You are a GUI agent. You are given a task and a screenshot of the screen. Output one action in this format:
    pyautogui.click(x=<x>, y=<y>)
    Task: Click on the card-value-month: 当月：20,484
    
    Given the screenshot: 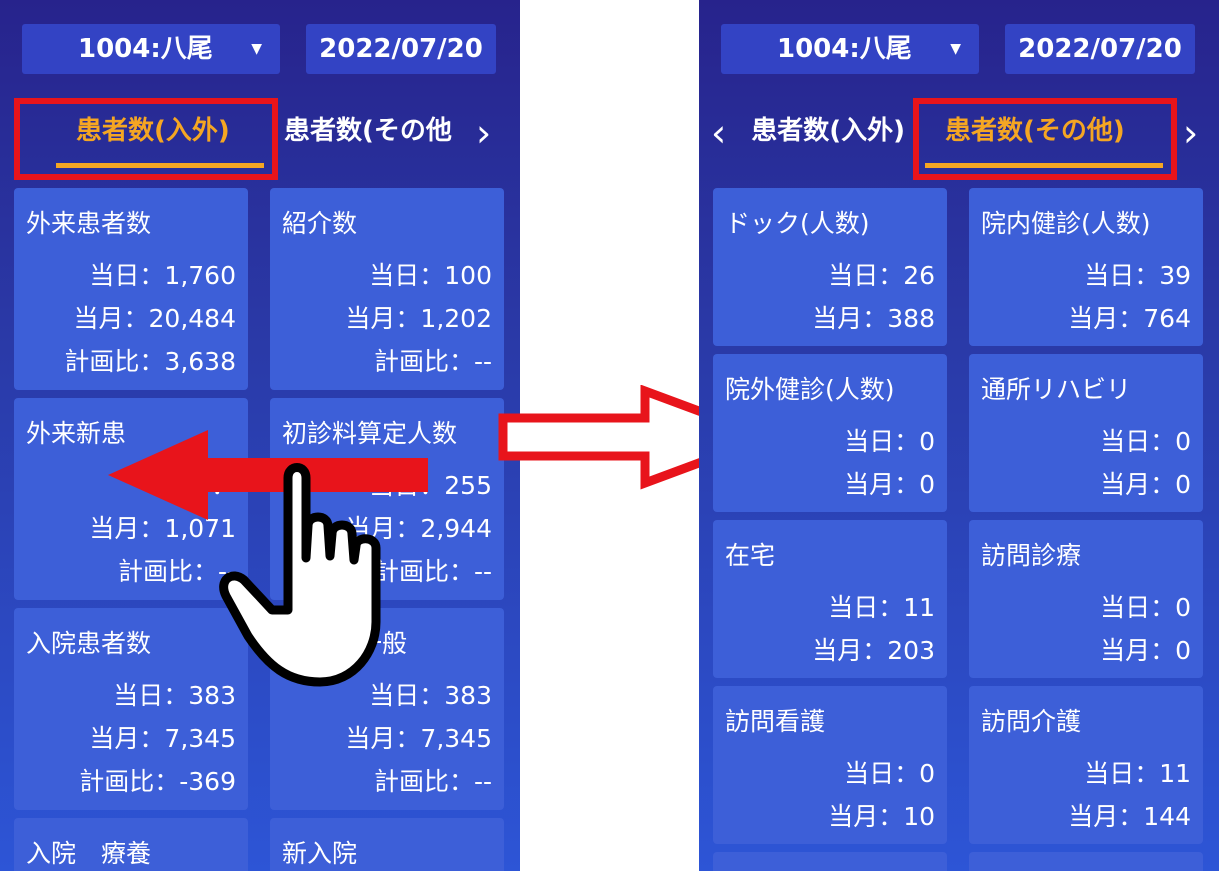 What is the action you would take?
    pyautogui.click(x=154, y=318)
    